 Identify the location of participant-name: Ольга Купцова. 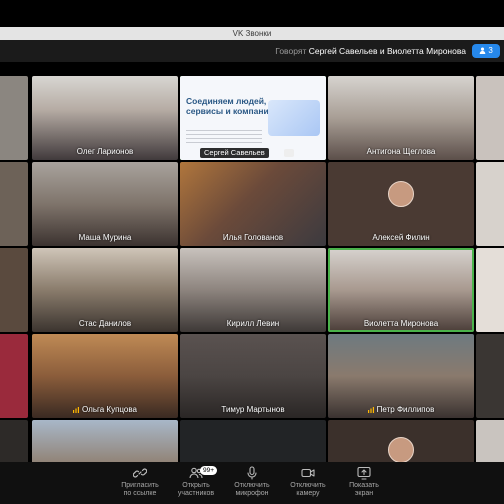
(105, 409).